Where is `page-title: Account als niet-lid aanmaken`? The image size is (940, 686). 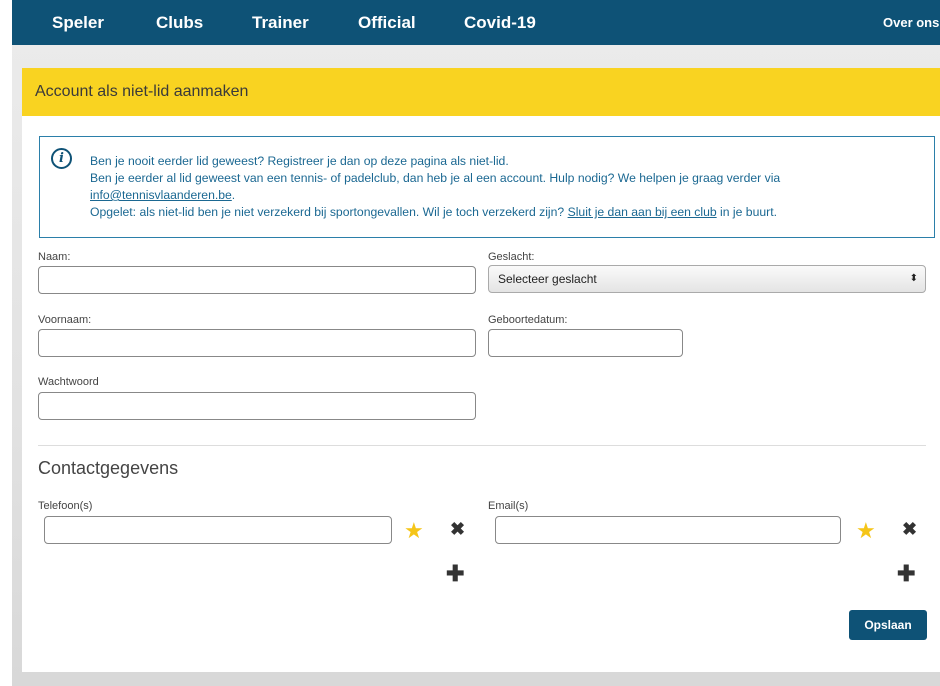 page-title: Account als niet-lid aanmaken is located at coordinates (142, 91).